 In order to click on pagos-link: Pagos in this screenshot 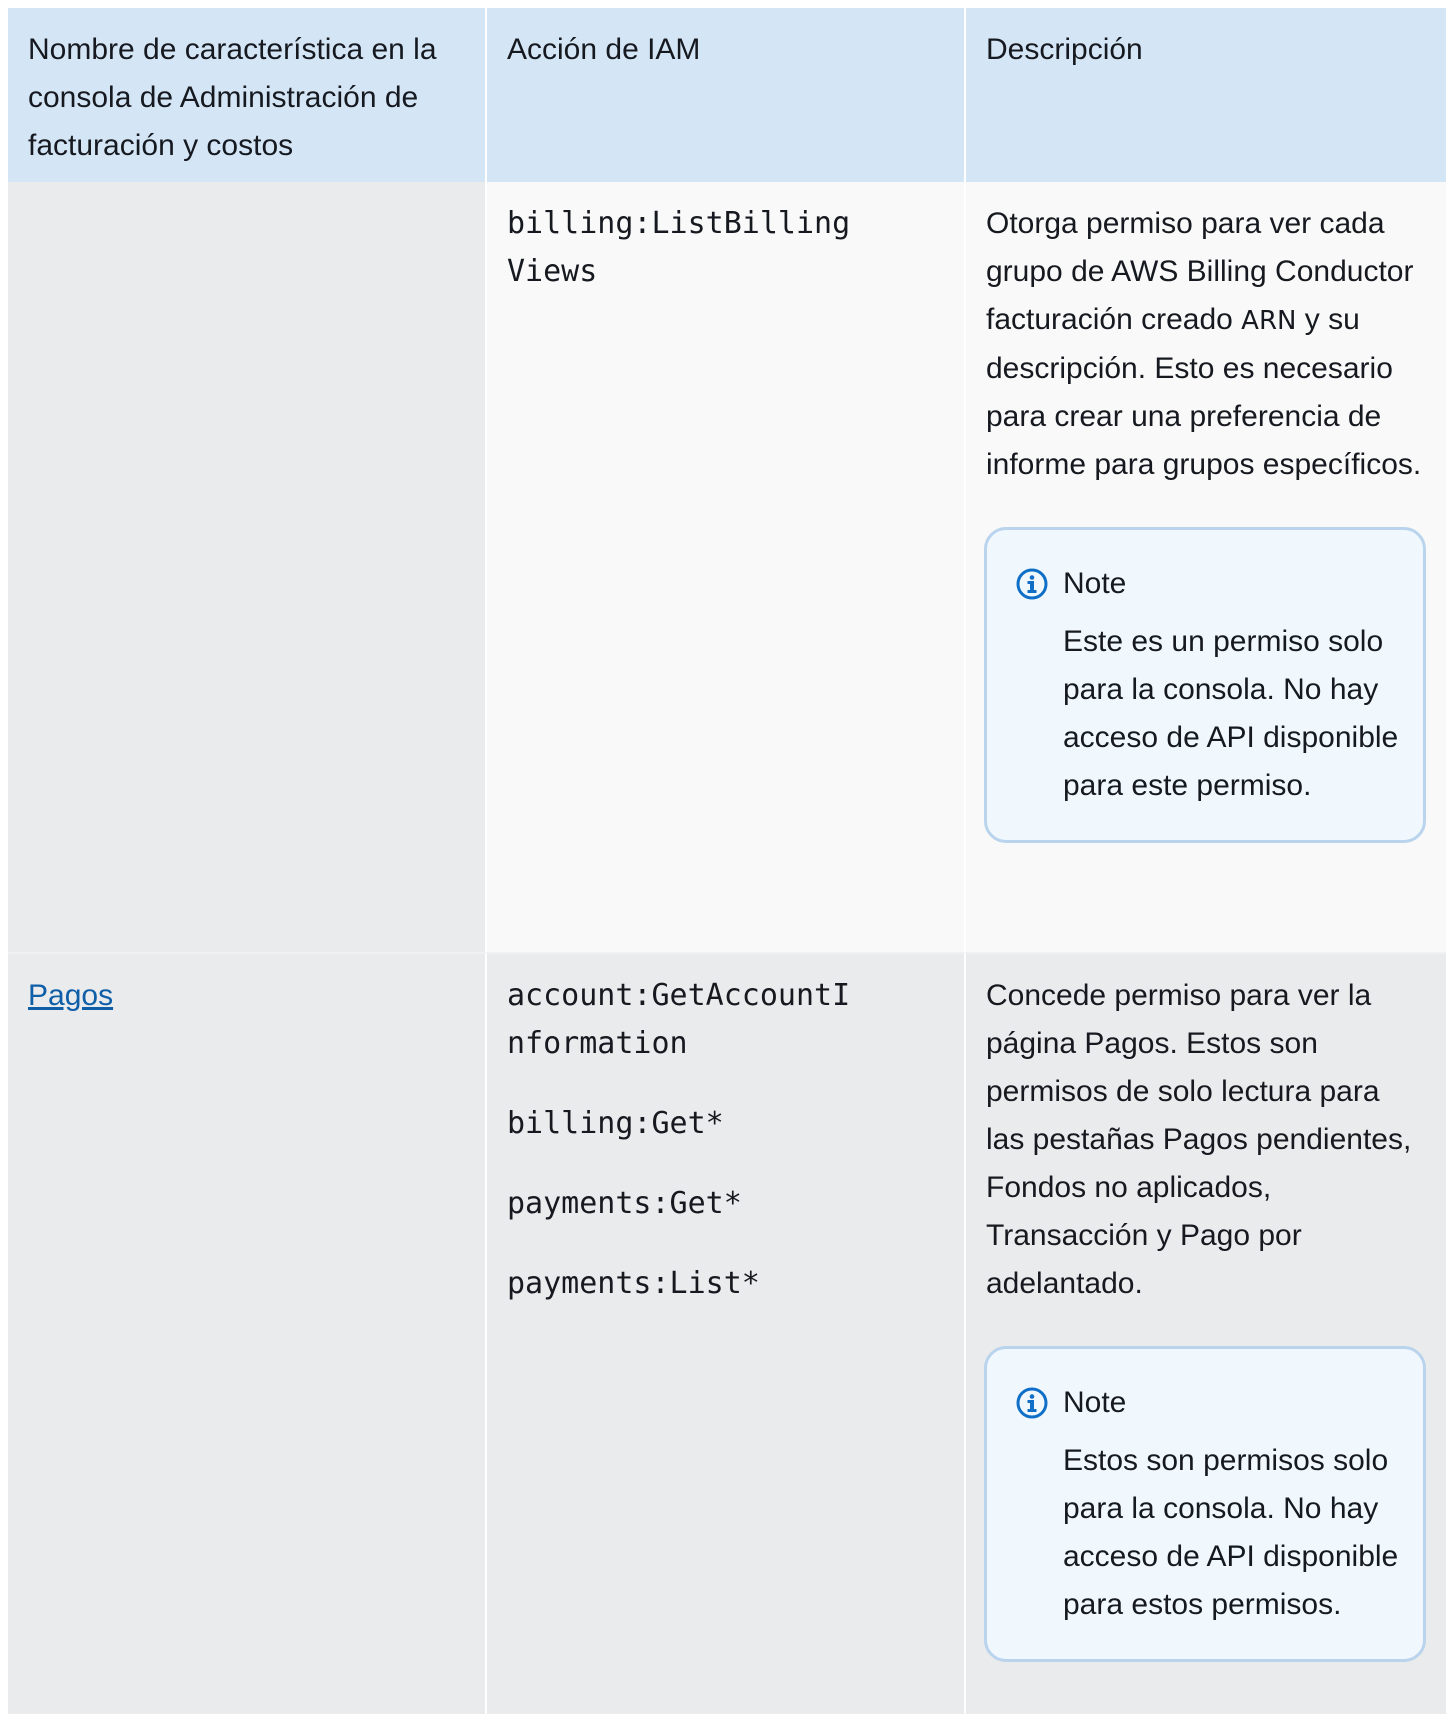, I will do `click(70, 995)`.